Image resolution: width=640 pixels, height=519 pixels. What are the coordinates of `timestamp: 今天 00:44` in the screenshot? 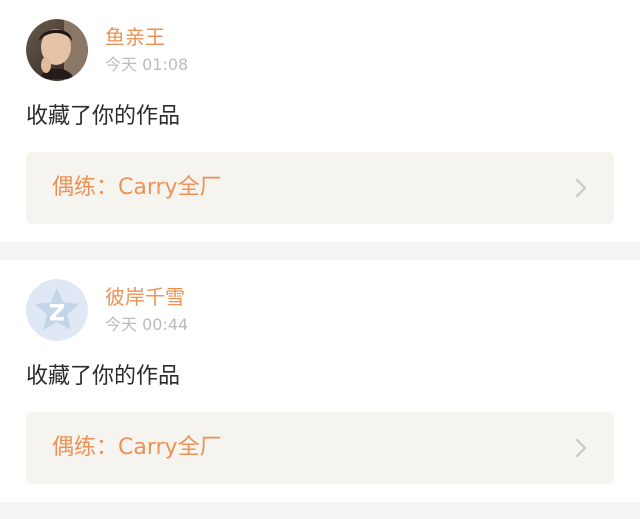 It's located at (147, 324).